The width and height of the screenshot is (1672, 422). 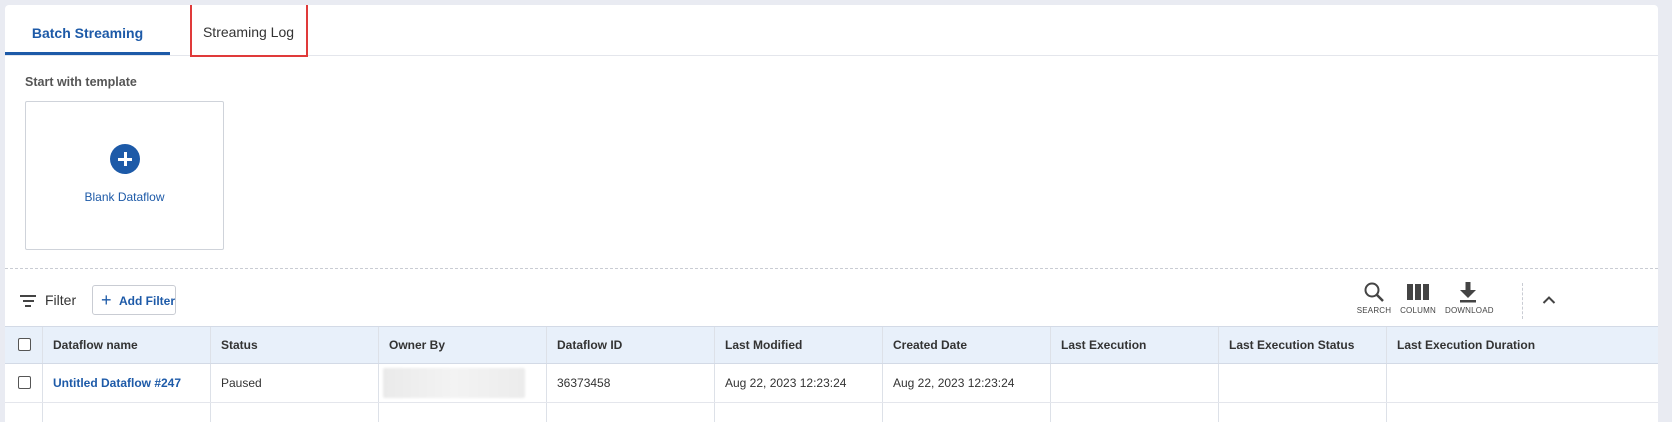 What do you see at coordinates (831, 31) in the screenshot?
I see `tab-bar: Batch Streaming Streaming Log` at bounding box center [831, 31].